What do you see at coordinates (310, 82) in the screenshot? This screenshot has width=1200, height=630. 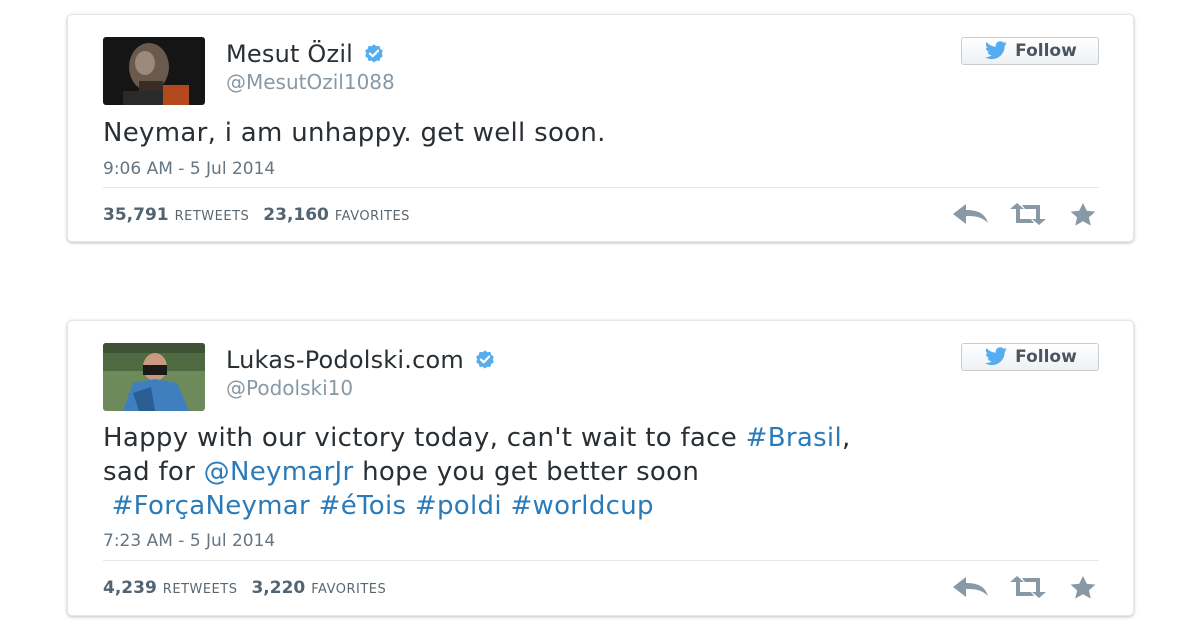 I see `handle: @MesutOzil1088` at bounding box center [310, 82].